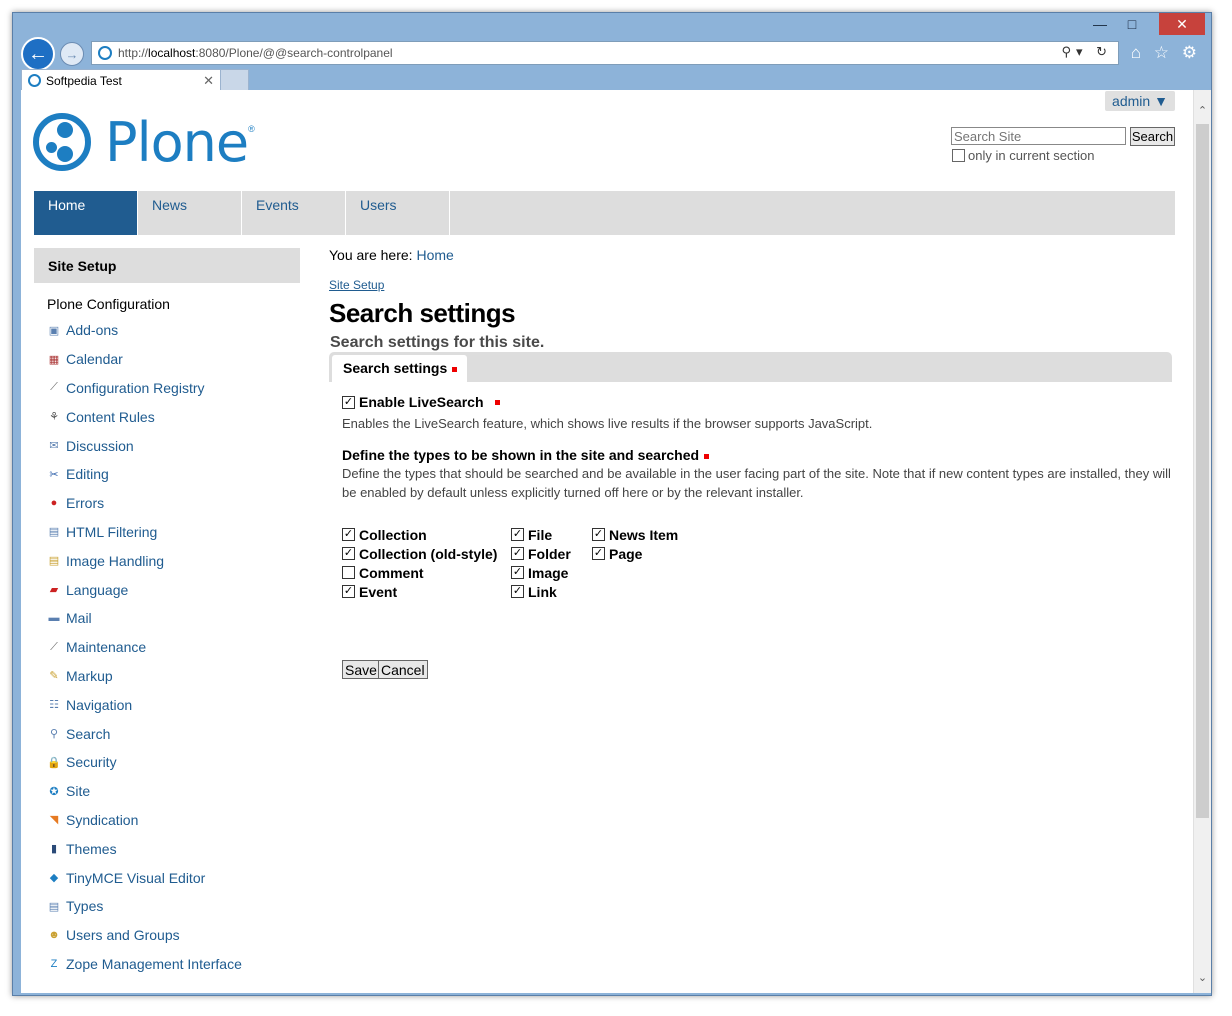 The image size is (1232, 1016). What do you see at coordinates (190, 213) in the screenshot?
I see `nav-item-news: News` at bounding box center [190, 213].